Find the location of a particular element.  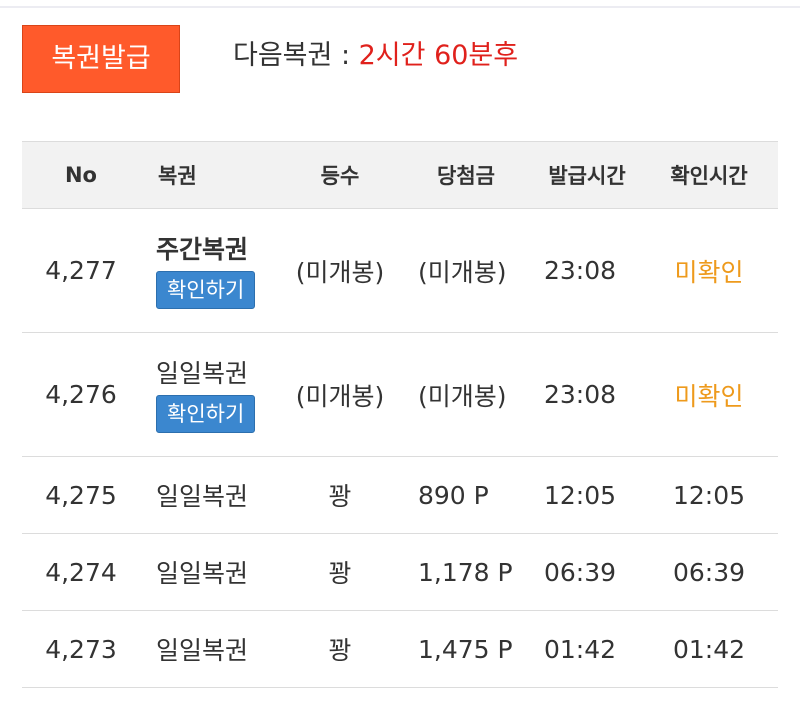

row-issued-time: 12:05 is located at coordinates (580, 495).